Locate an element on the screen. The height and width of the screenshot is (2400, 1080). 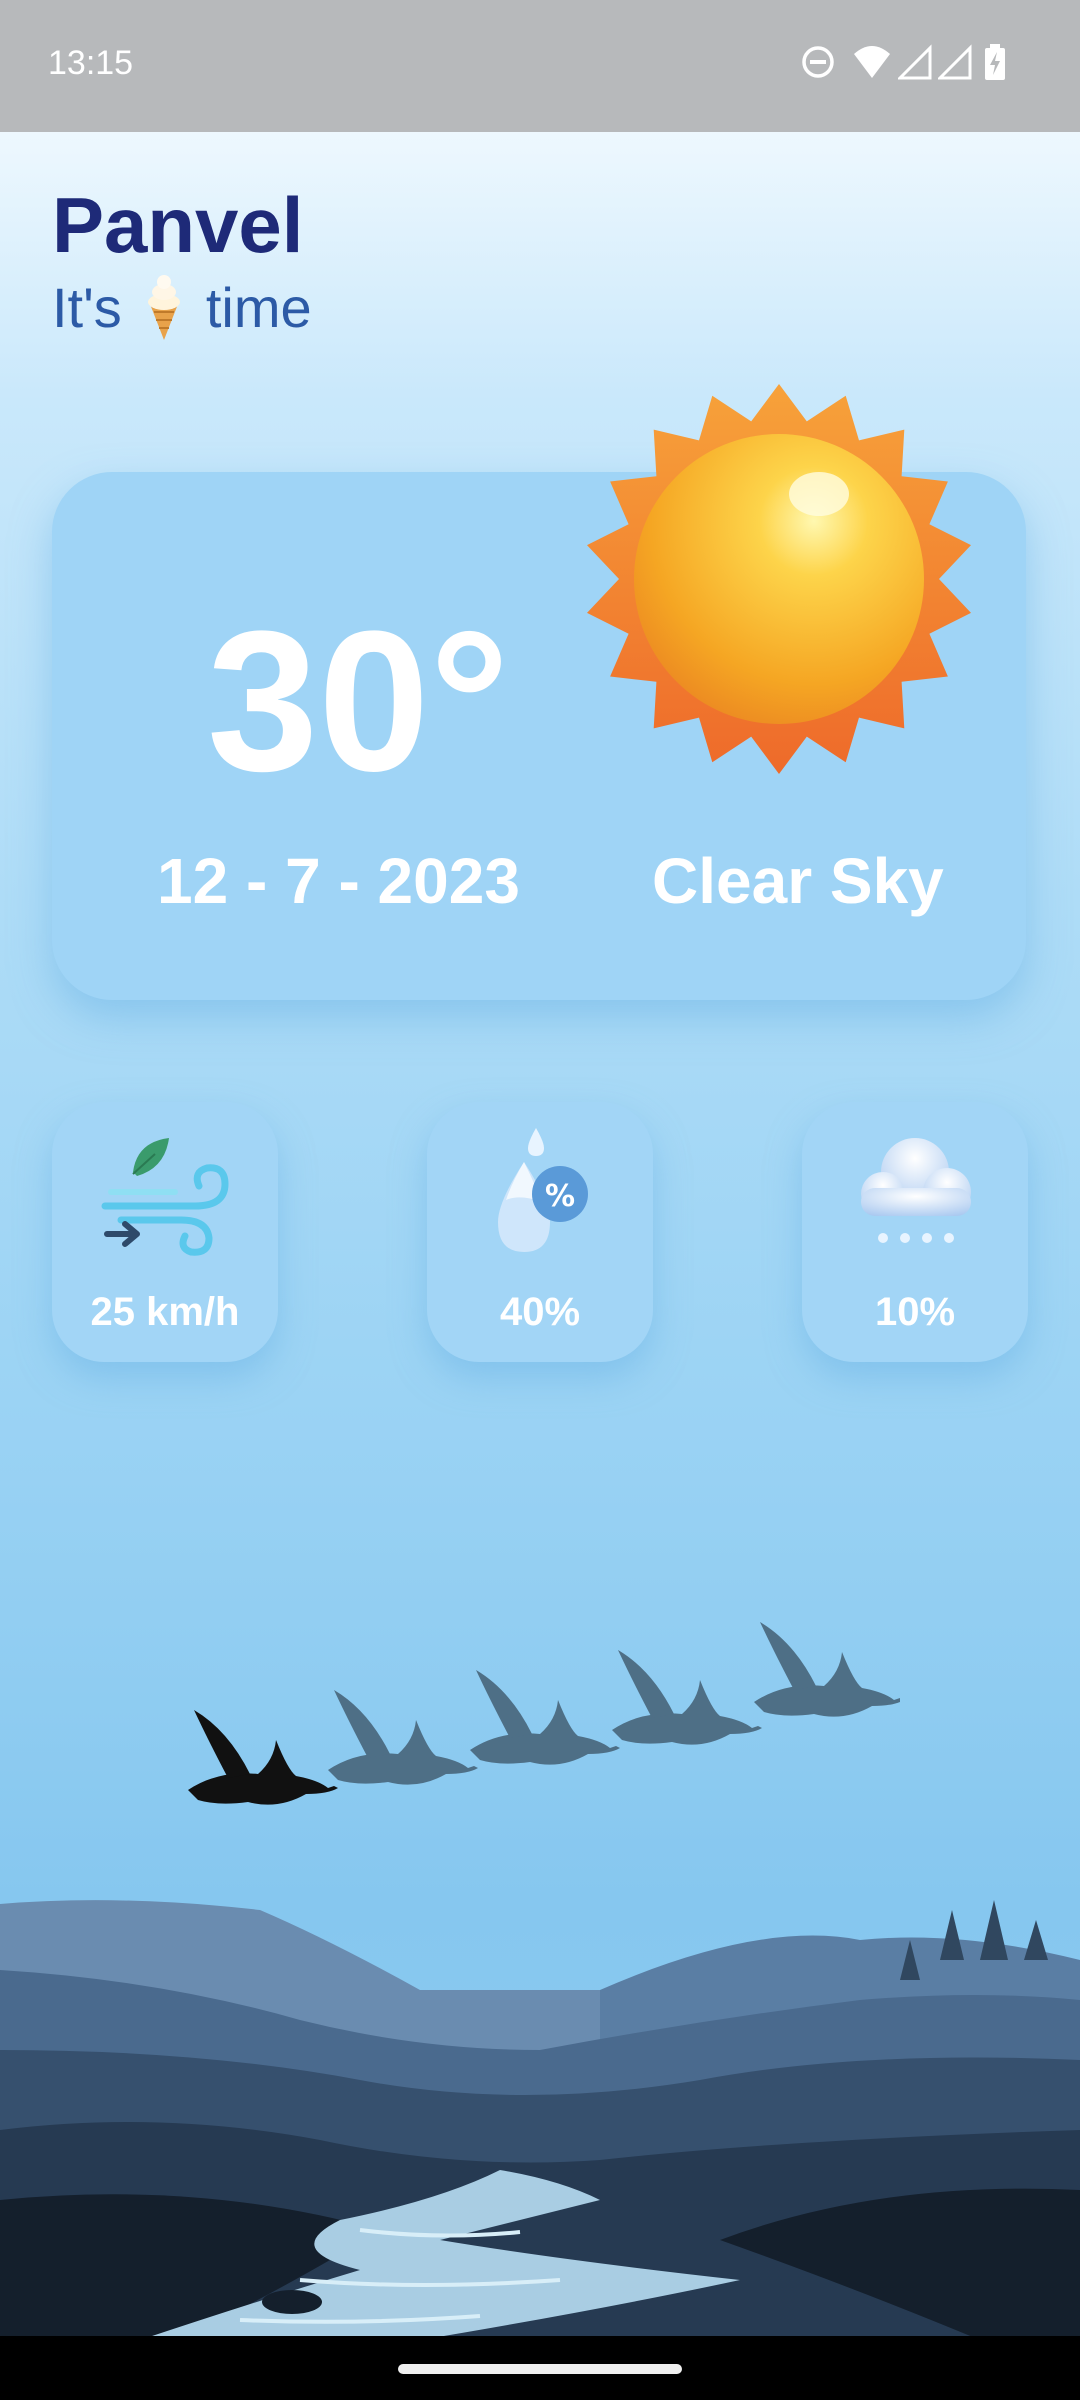
geese-illustration is located at coordinates (544, 1713).